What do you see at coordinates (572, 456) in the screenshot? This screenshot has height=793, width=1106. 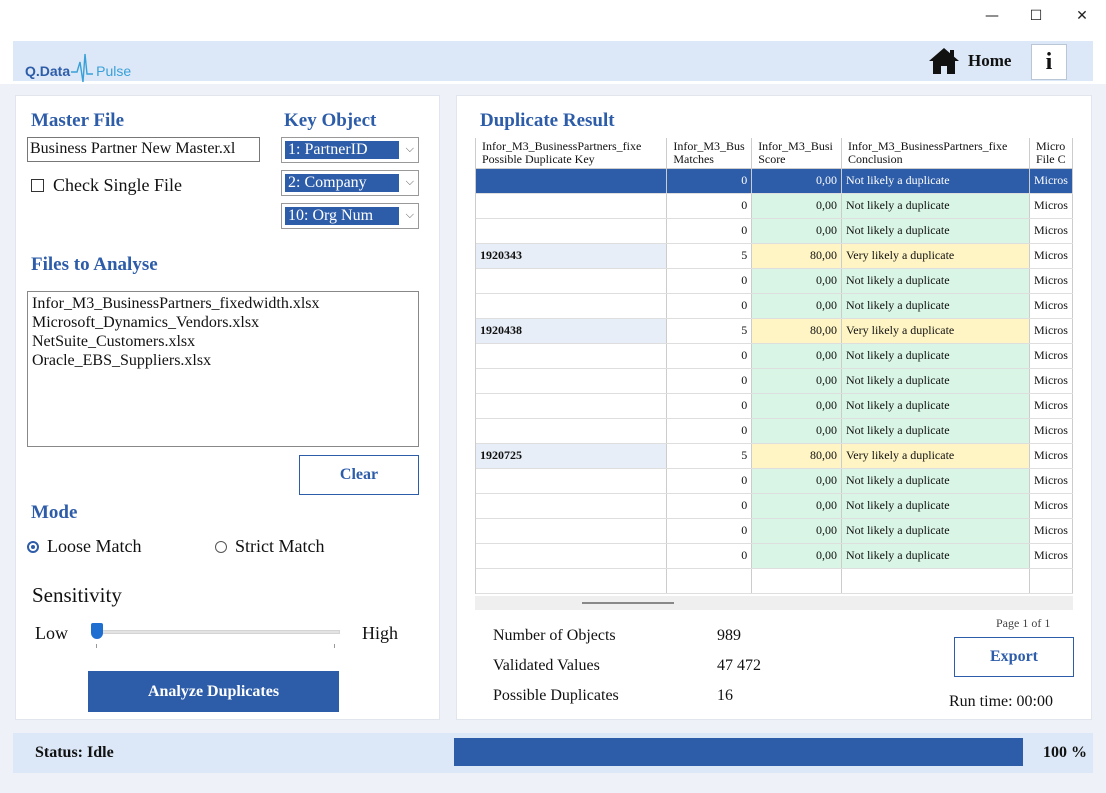 I see `cell-duplicate-key: 1920725` at bounding box center [572, 456].